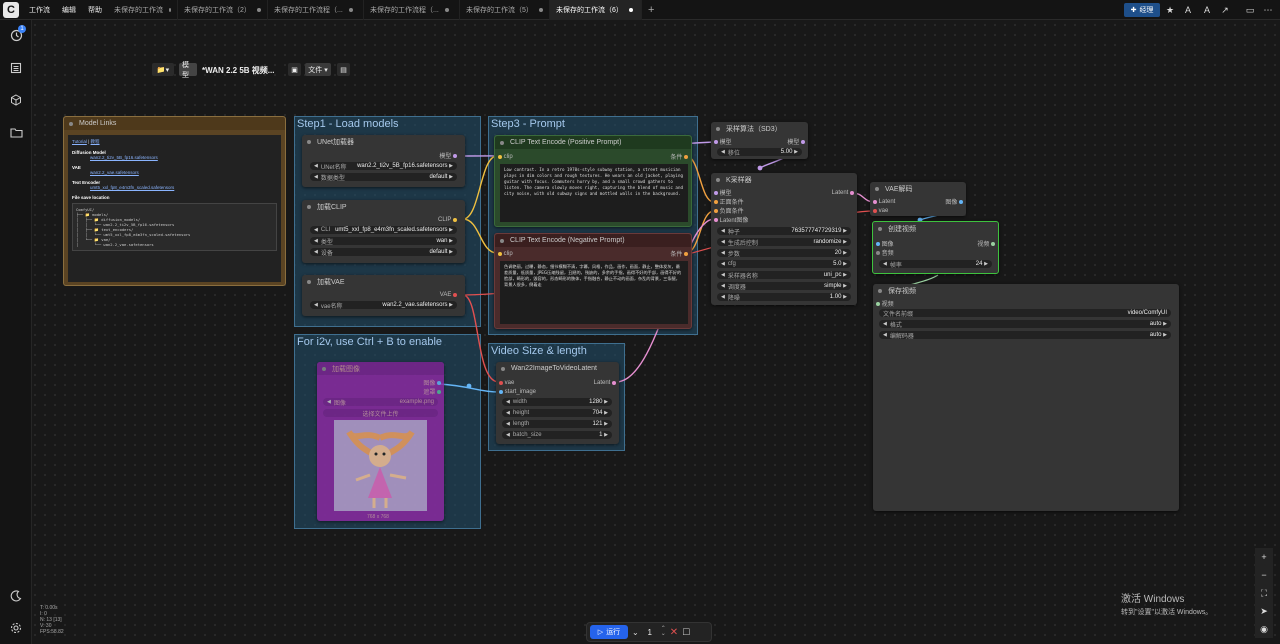  What do you see at coordinates (383, 141) in the screenshot?
I see `node-header: UNet加载器` at bounding box center [383, 141].